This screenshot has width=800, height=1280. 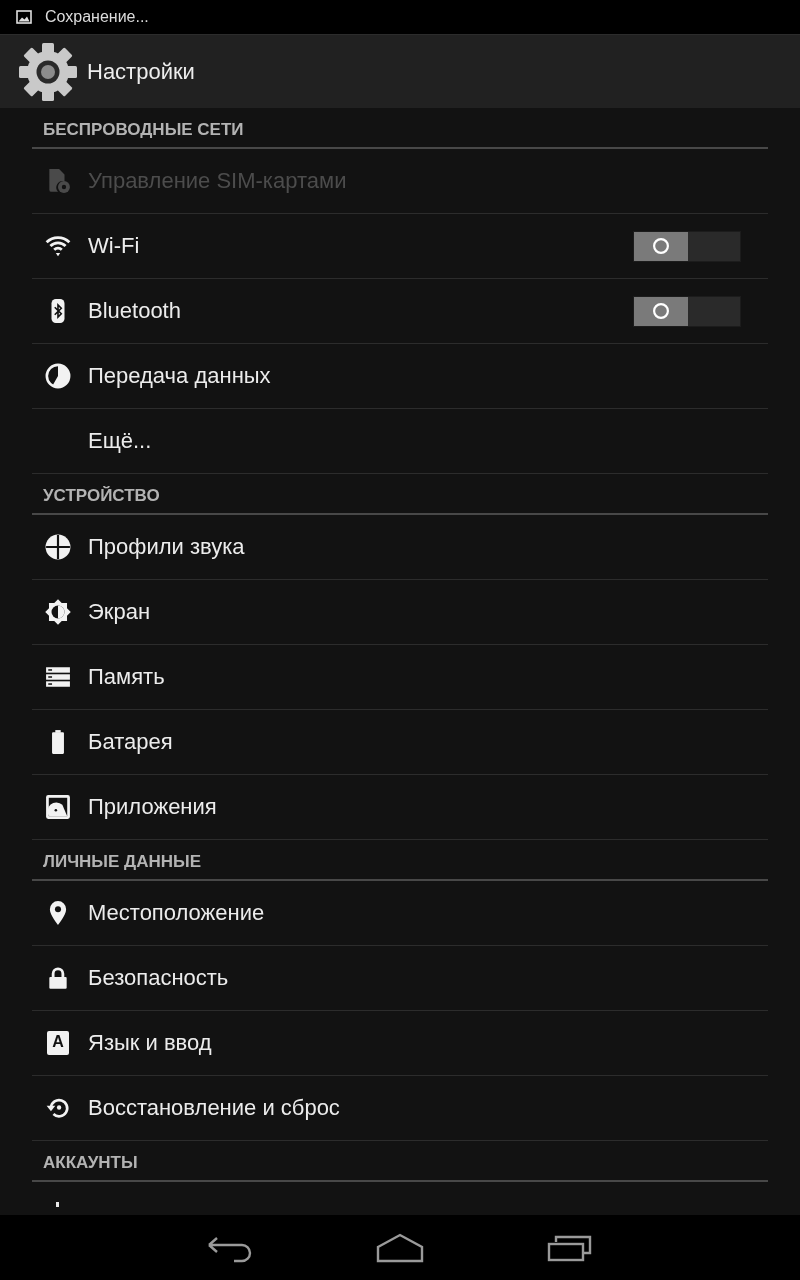 What do you see at coordinates (152, 807) in the screenshot?
I see `setting-label: Приложения` at bounding box center [152, 807].